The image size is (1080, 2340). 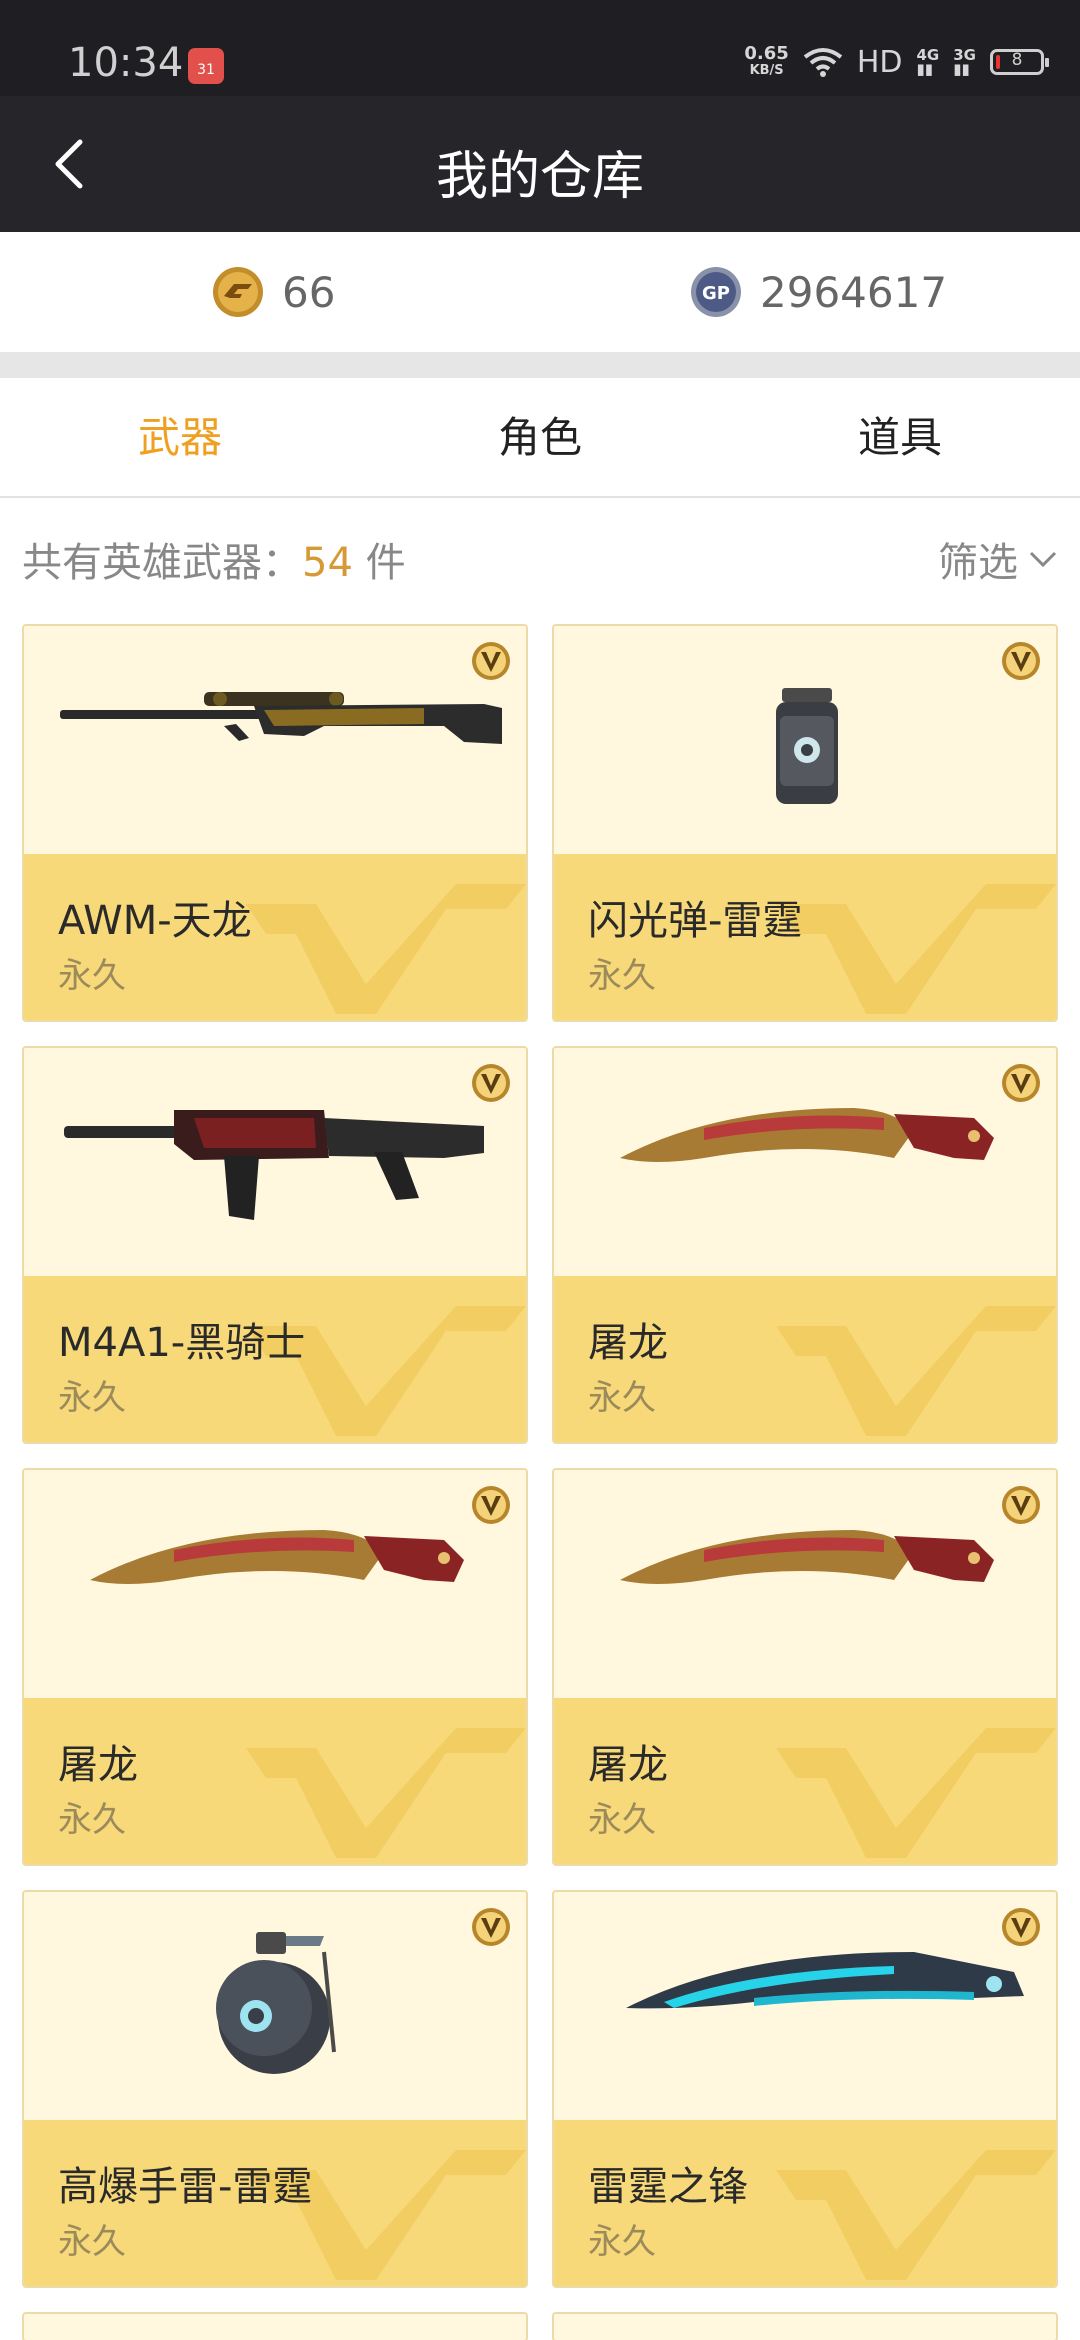 I want to click on weapon-name: M4A1-黑骑士, so click(x=182, y=1343).